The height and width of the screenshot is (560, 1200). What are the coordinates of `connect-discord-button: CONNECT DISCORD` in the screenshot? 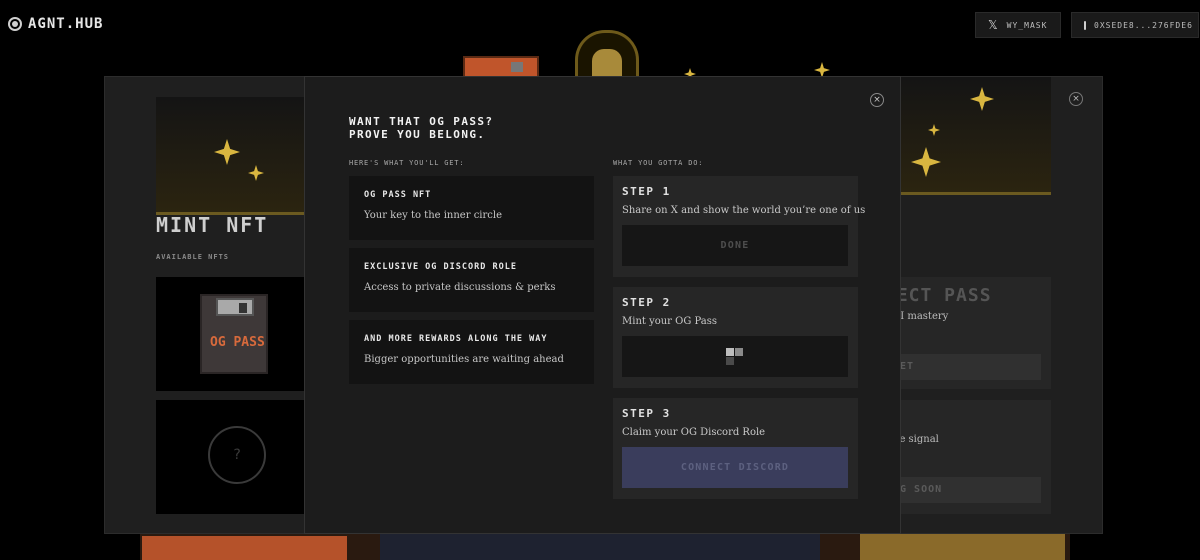 It's located at (735, 467).